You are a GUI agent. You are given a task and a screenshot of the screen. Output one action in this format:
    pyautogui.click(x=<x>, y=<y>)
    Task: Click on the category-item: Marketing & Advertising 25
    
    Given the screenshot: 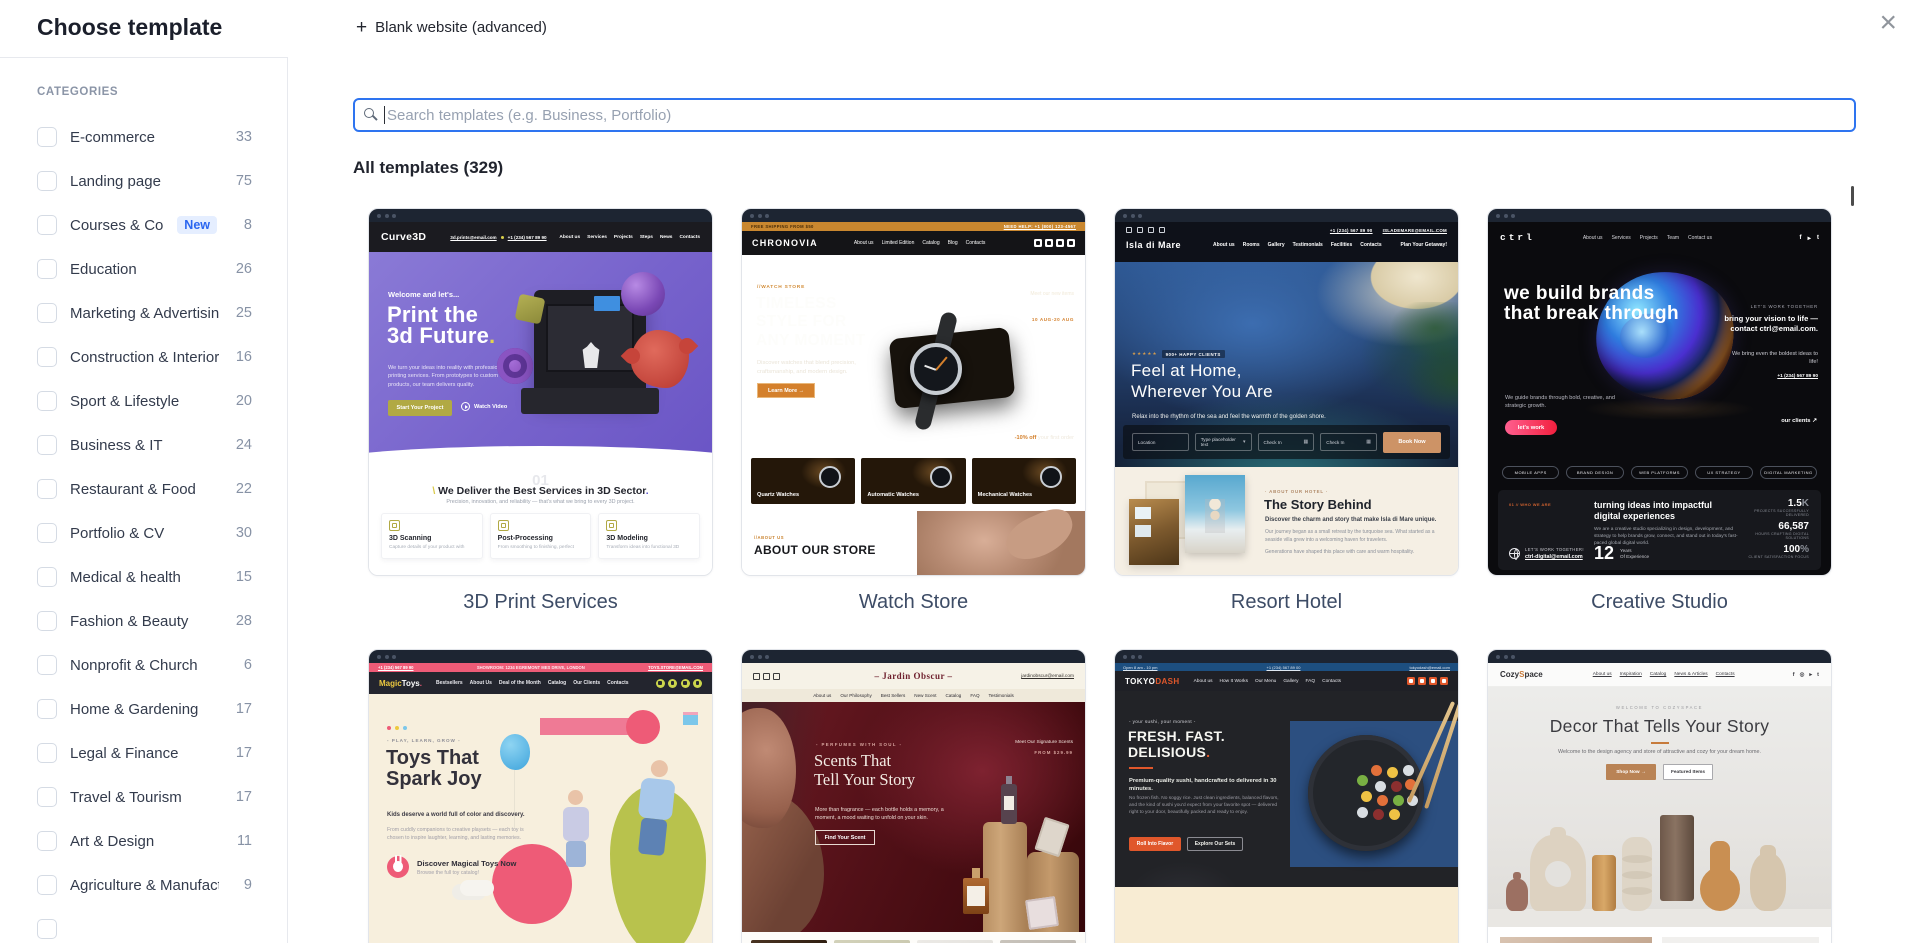 What is the action you would take?
    pyautogui.click(x=143, y=313)
    